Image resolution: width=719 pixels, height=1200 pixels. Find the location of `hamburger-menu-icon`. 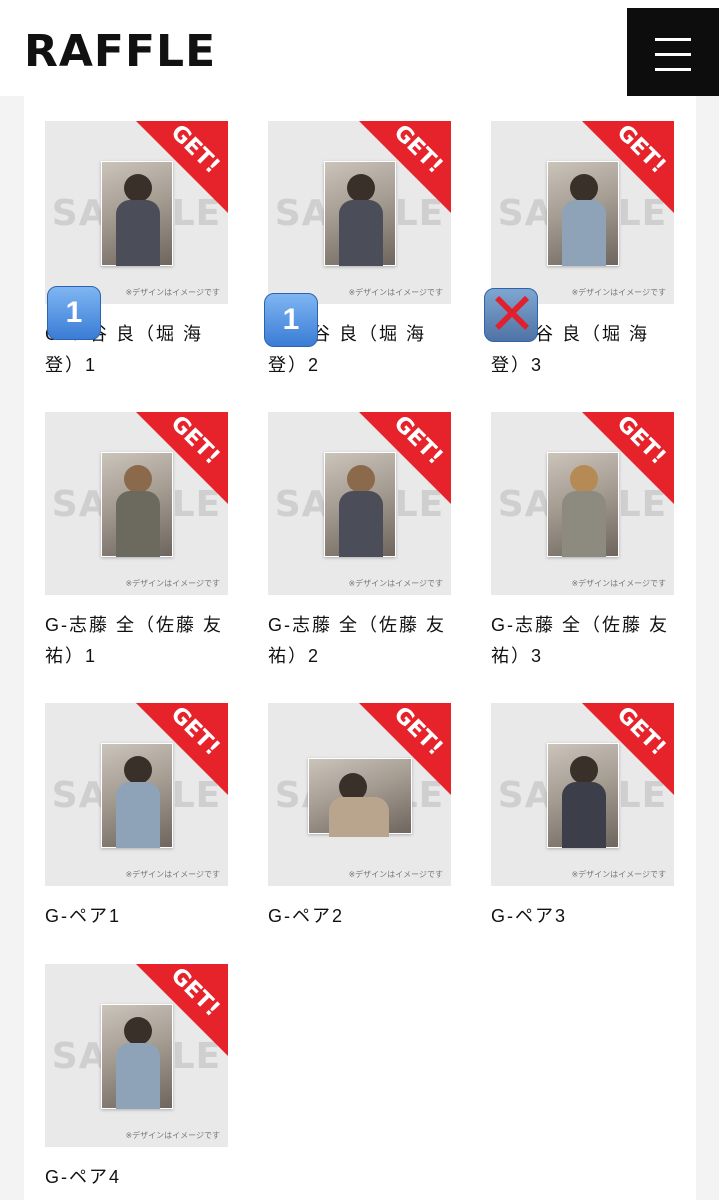

hamburger-menu-icon is located at coordinates (673, 39).